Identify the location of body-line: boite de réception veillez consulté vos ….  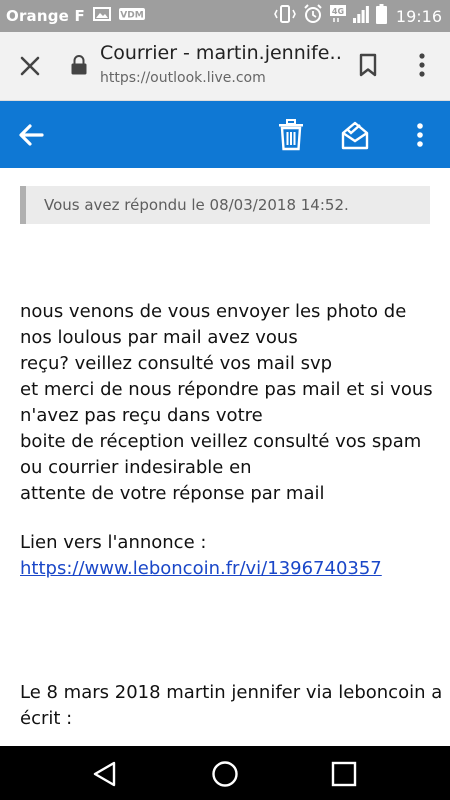
(221, 441).